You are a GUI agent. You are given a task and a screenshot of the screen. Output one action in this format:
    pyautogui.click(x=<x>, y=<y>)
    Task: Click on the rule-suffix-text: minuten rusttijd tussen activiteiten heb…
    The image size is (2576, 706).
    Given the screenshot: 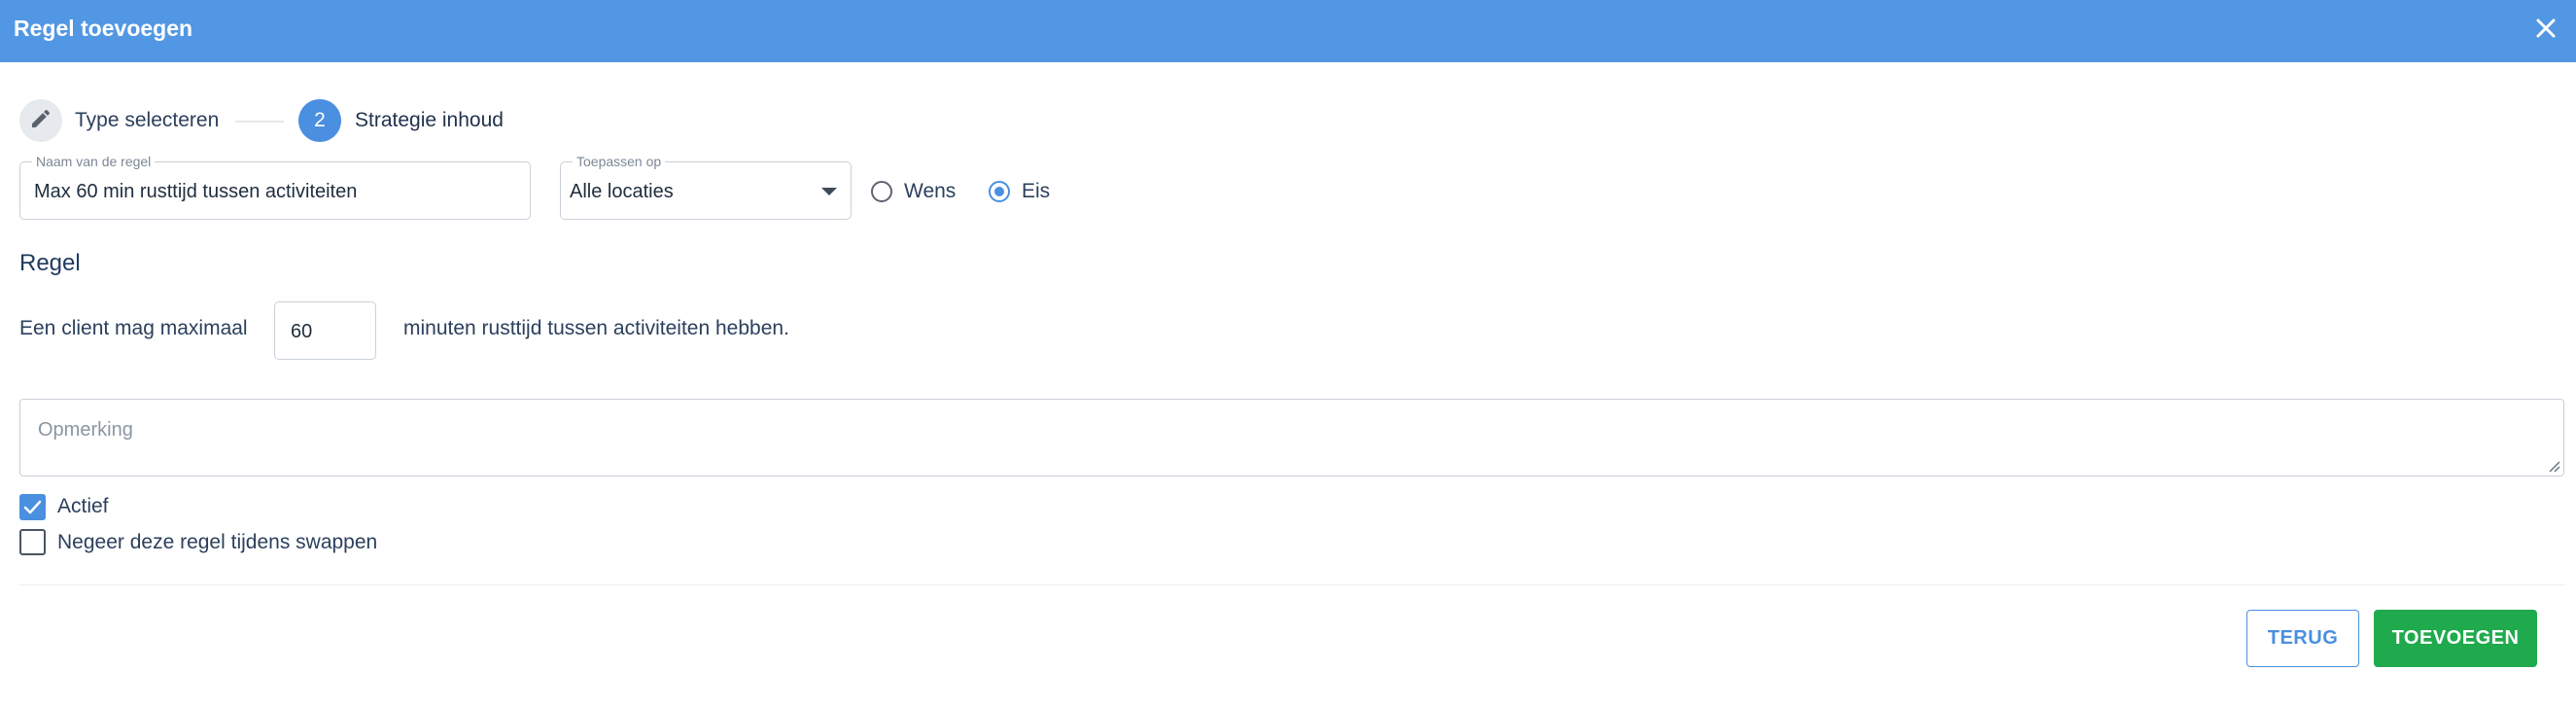 What is the action you would take?
    pyautogui.click(x=596, y=328)
    